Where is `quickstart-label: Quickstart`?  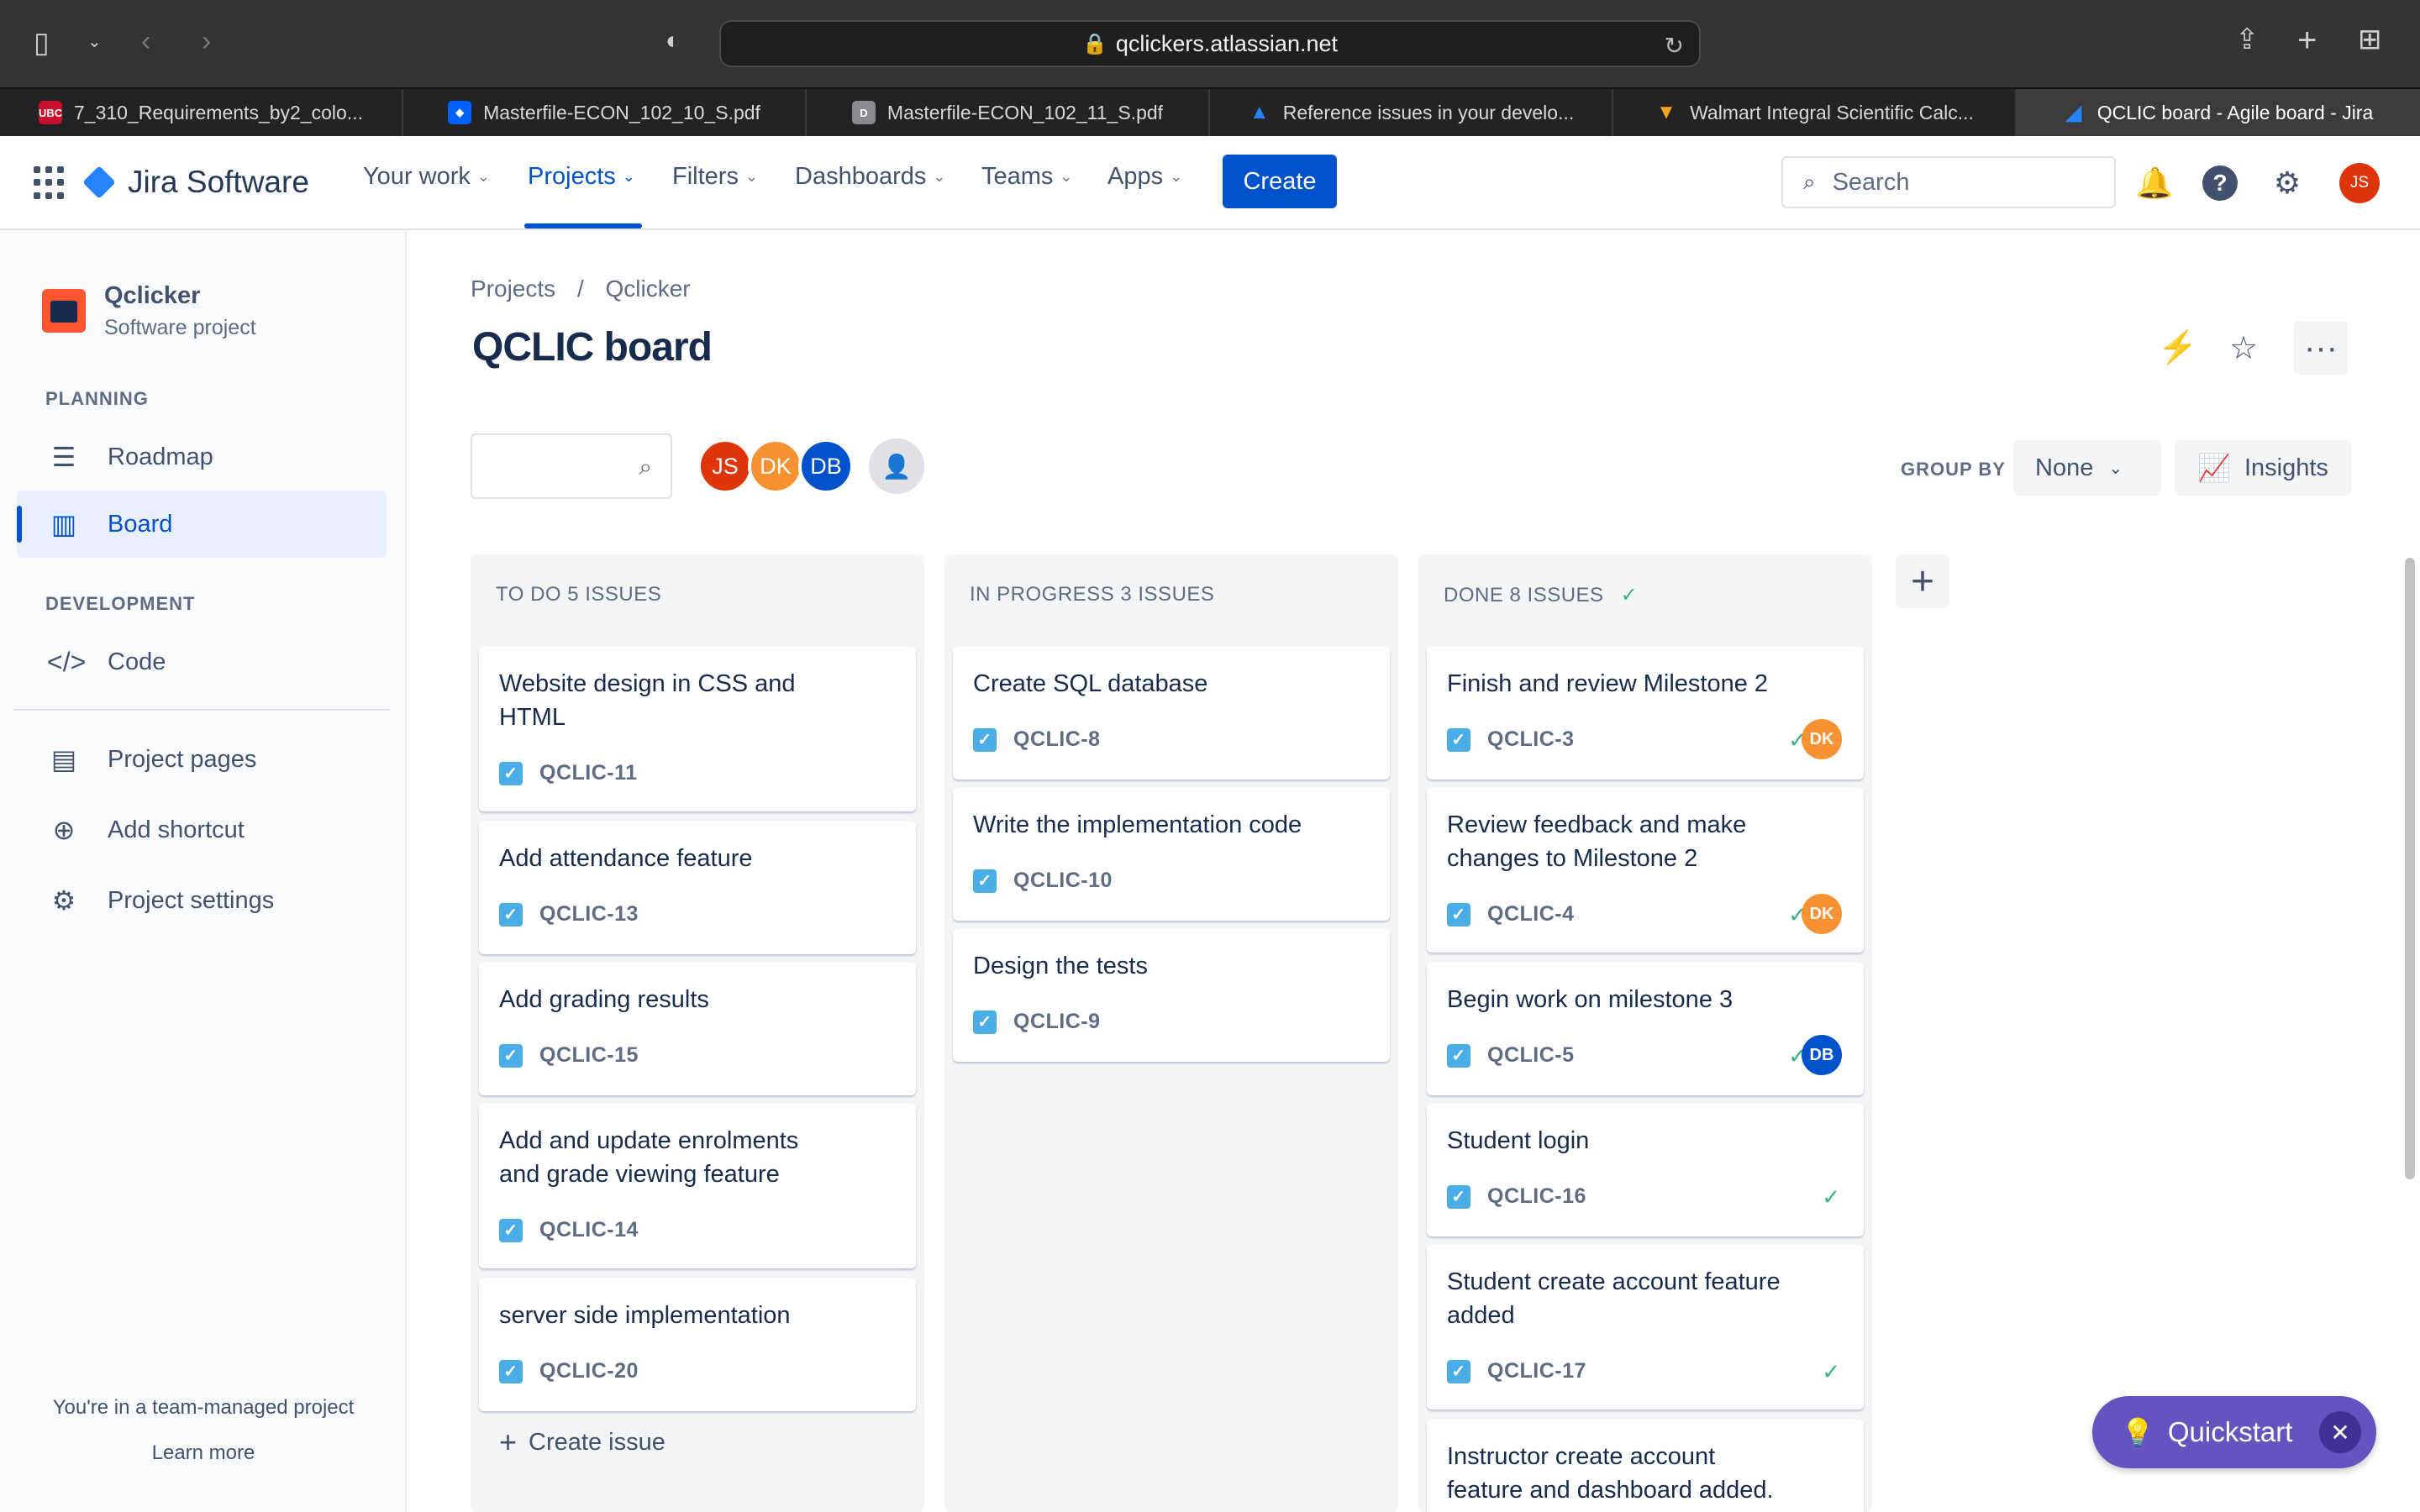
quickstart-label: Quickstart is located at coordinates (2230, 1431).